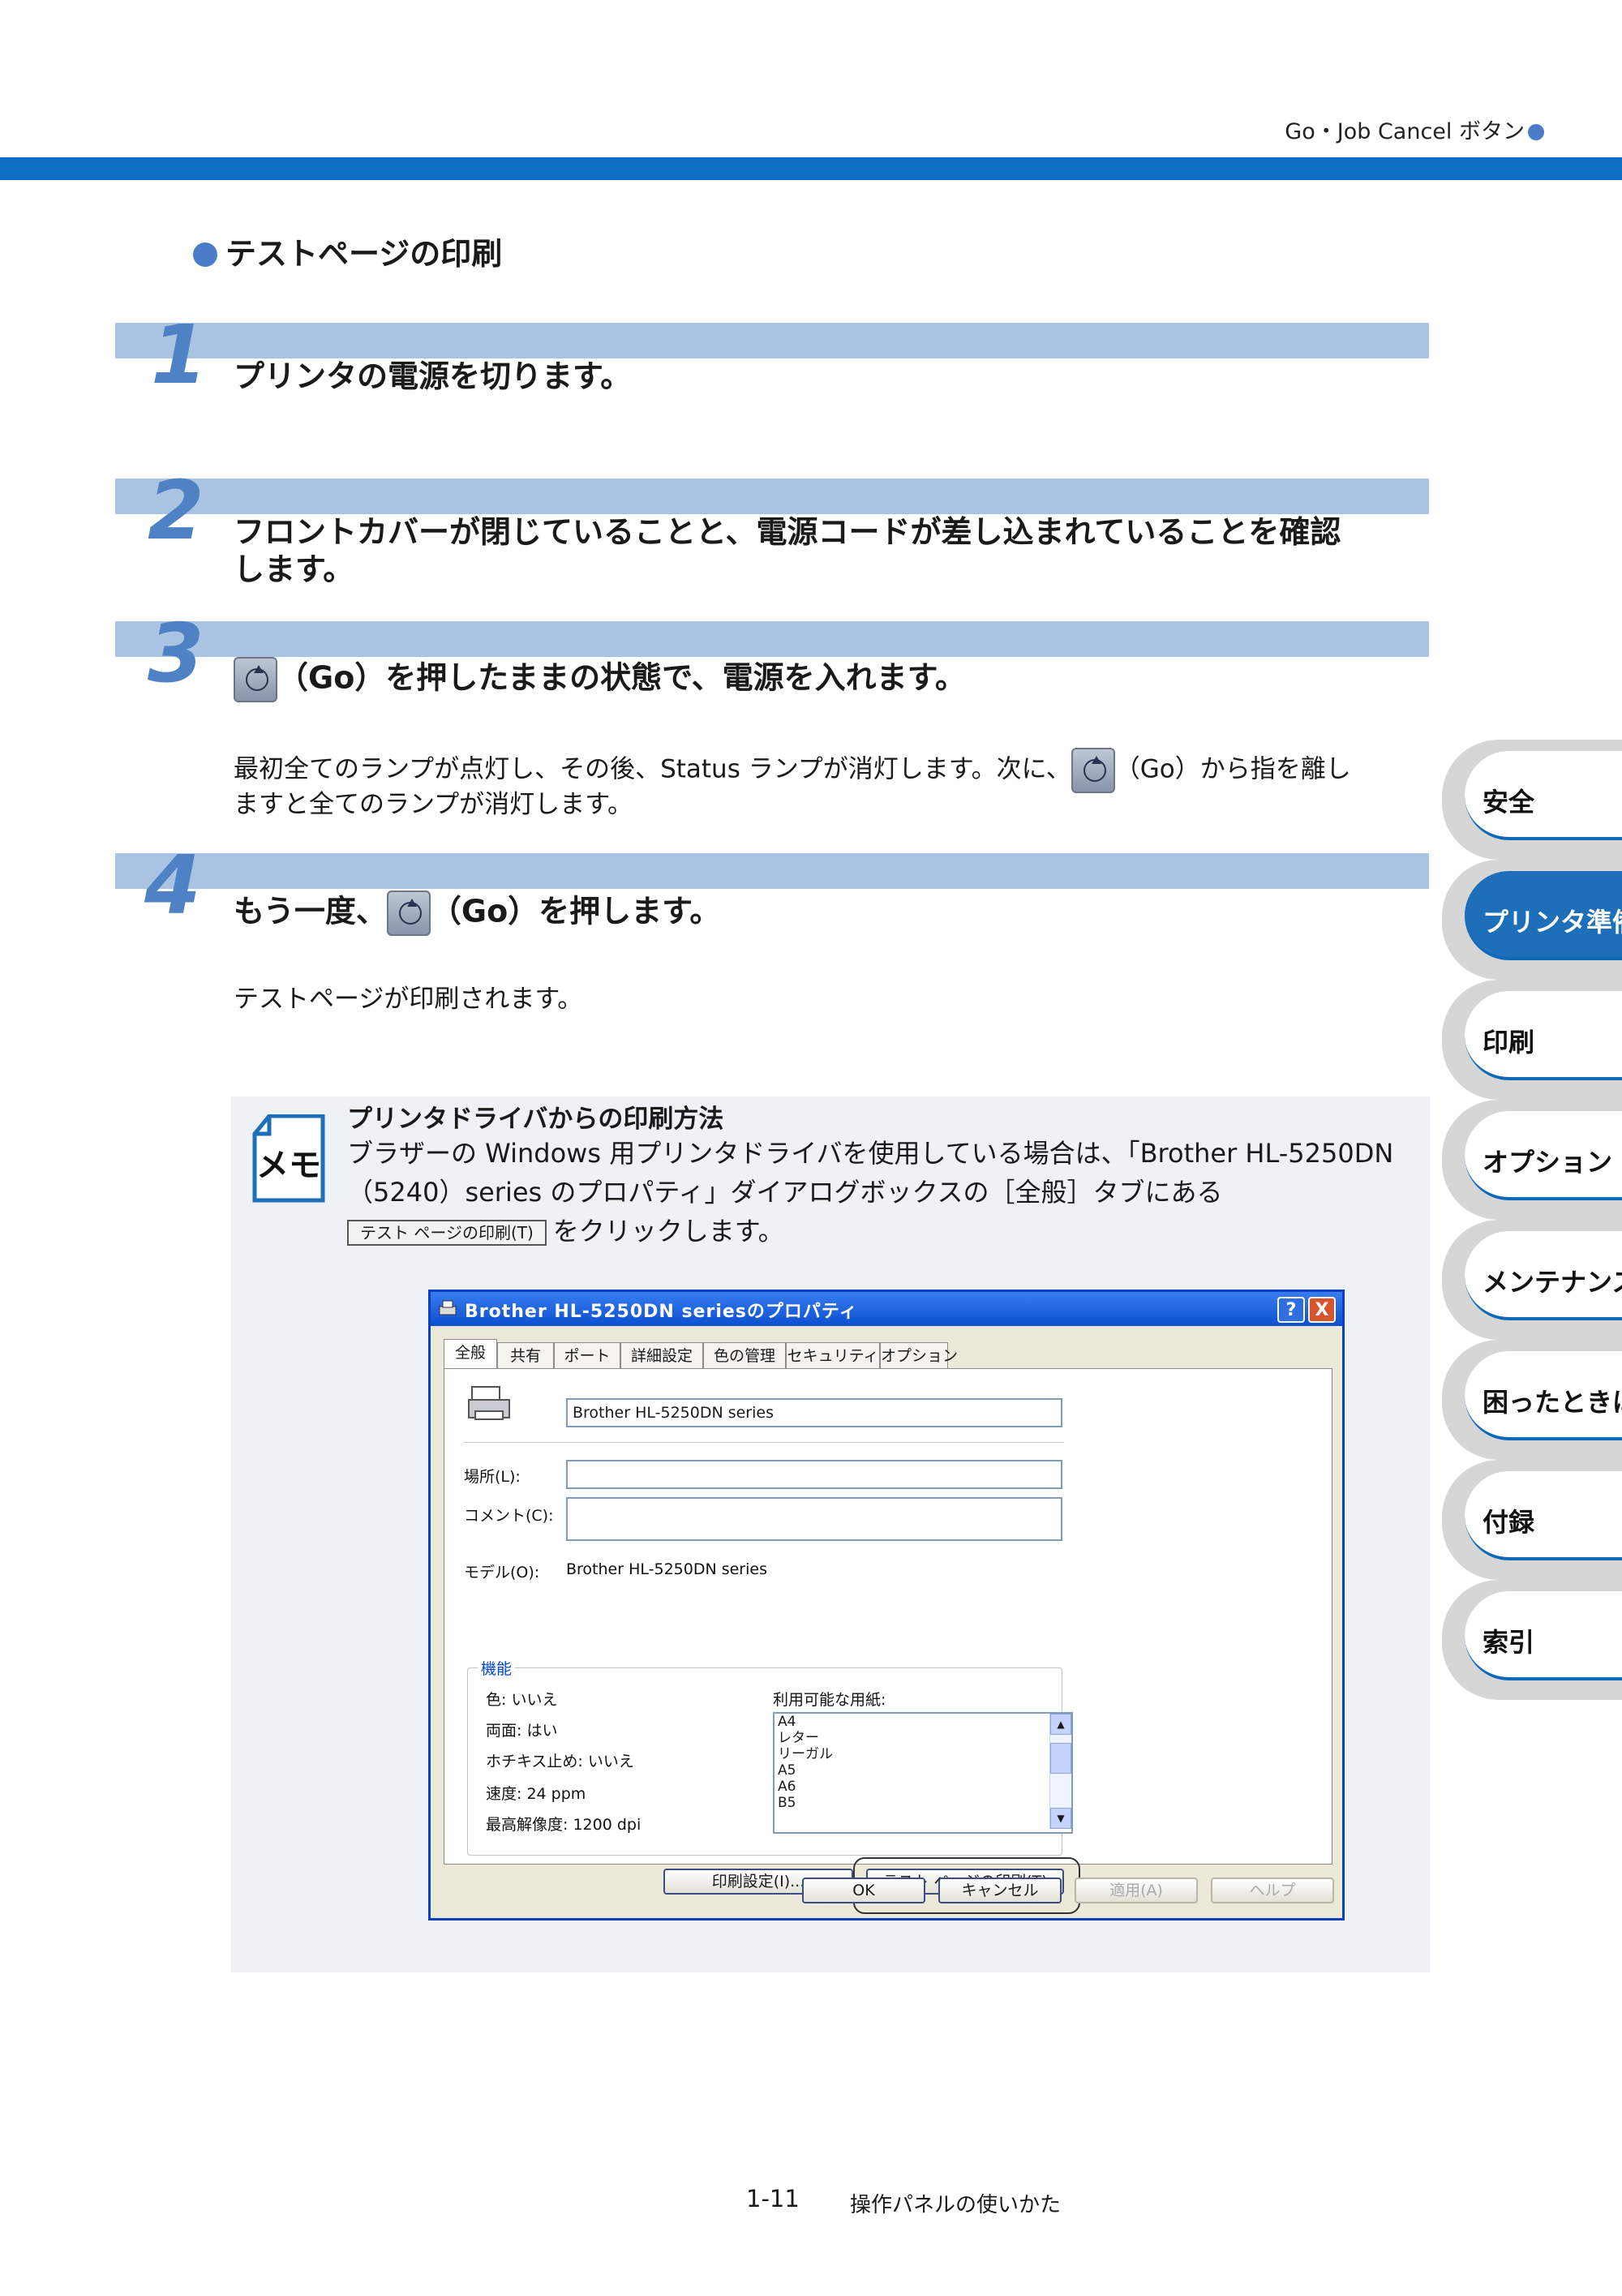  Describe the element at coordinates (497, 1668) in the screenshot. I see `features-label: 機能` at that location.